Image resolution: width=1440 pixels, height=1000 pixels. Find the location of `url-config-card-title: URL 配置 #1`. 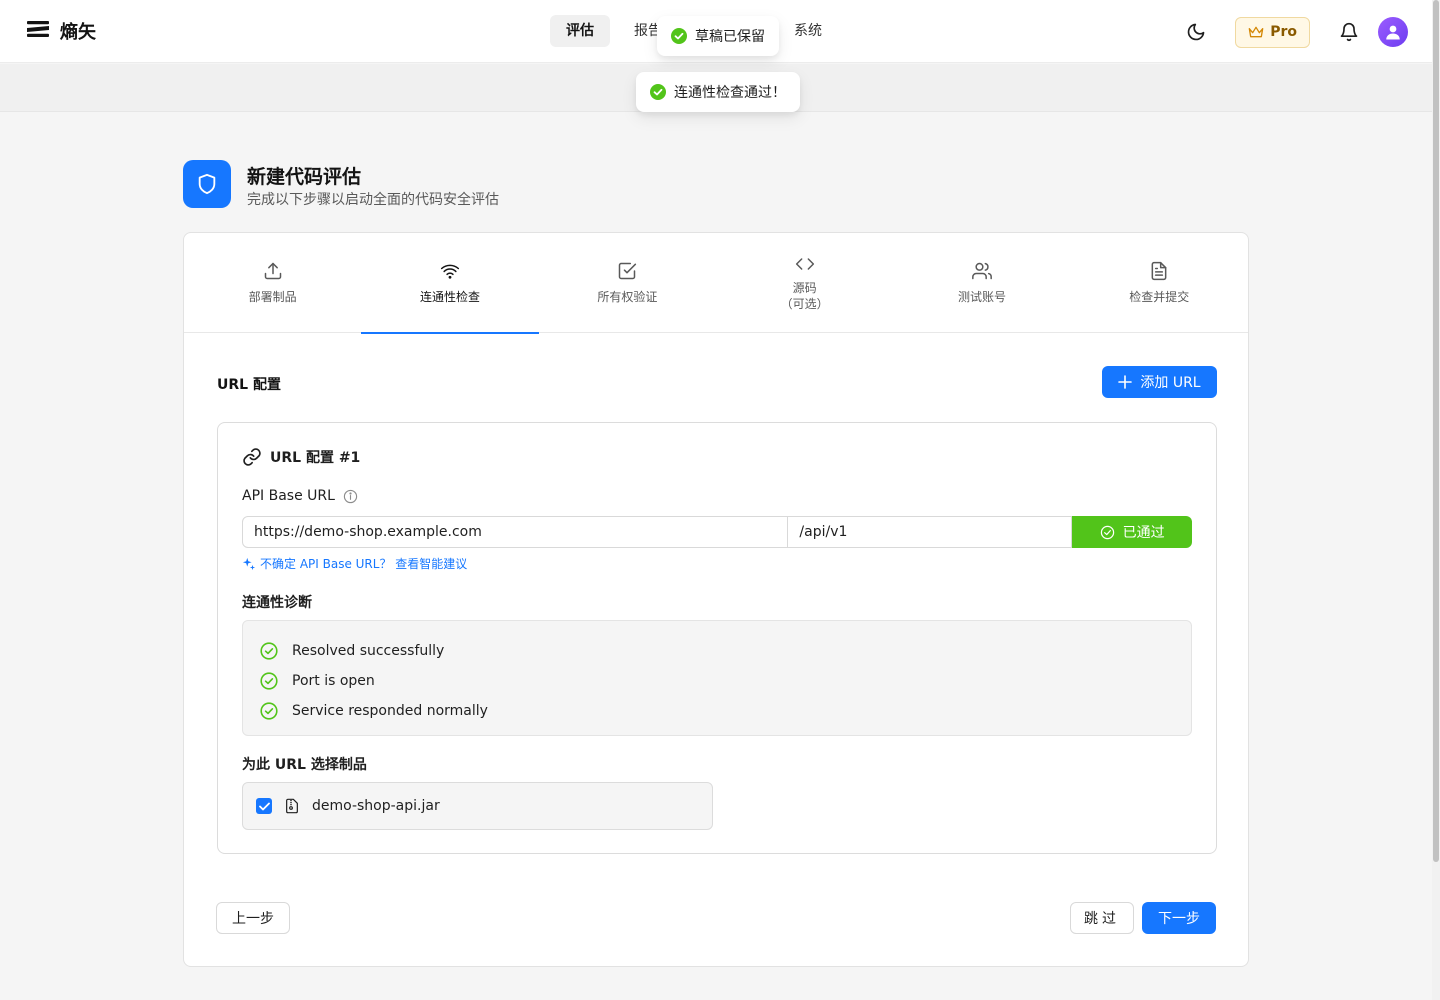

url-config-card-title: URL 配置 #1 is located at coordinates (301, 457).